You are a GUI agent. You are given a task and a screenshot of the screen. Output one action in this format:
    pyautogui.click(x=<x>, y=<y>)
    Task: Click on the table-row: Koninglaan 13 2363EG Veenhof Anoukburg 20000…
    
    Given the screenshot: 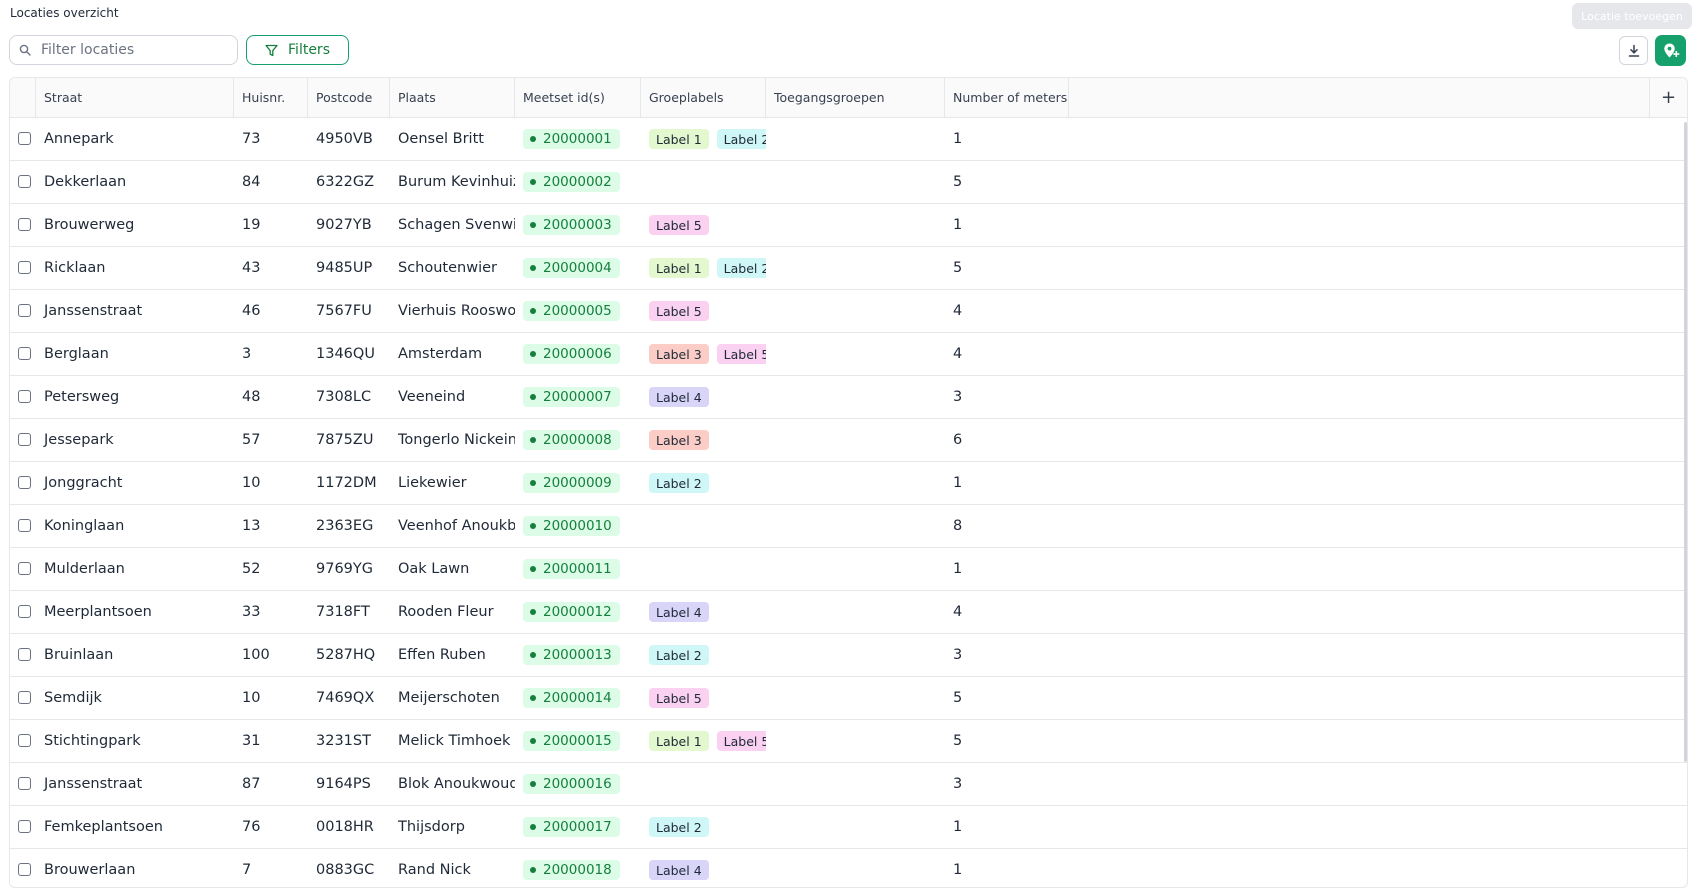 What is the action you would take?
    pyautogui.click(x=848, y=526)
    